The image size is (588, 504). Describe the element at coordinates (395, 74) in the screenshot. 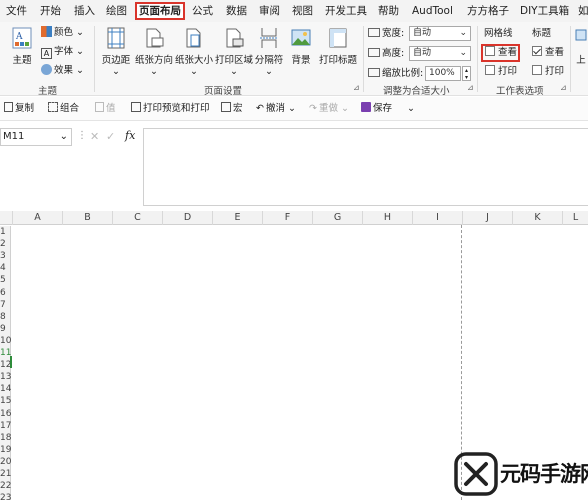

I see `scale-row: 缩放比例:` at that location.